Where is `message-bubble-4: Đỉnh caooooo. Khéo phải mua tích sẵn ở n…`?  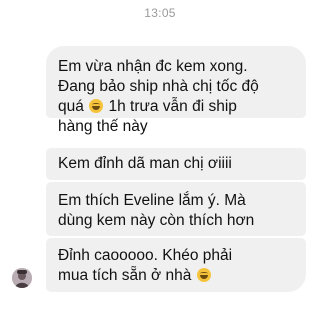 message-bubble-4: Đỉnh caooooo. Khéo phải mua tích sẵn ở n… is located at coordinates (176, 265).